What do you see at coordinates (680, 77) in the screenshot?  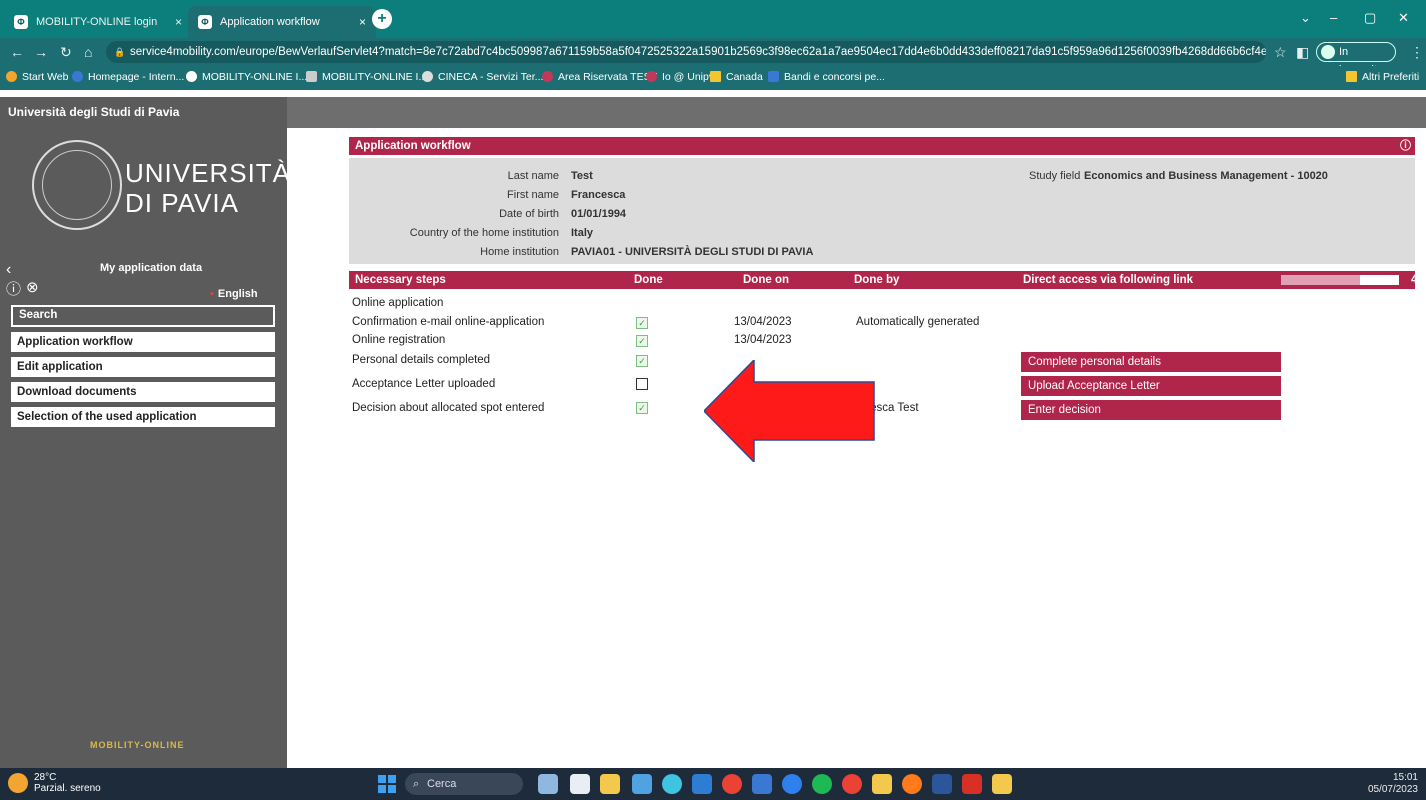 I see `bookmark-item: Io @ Unipv` at bounding box center [680, 77].